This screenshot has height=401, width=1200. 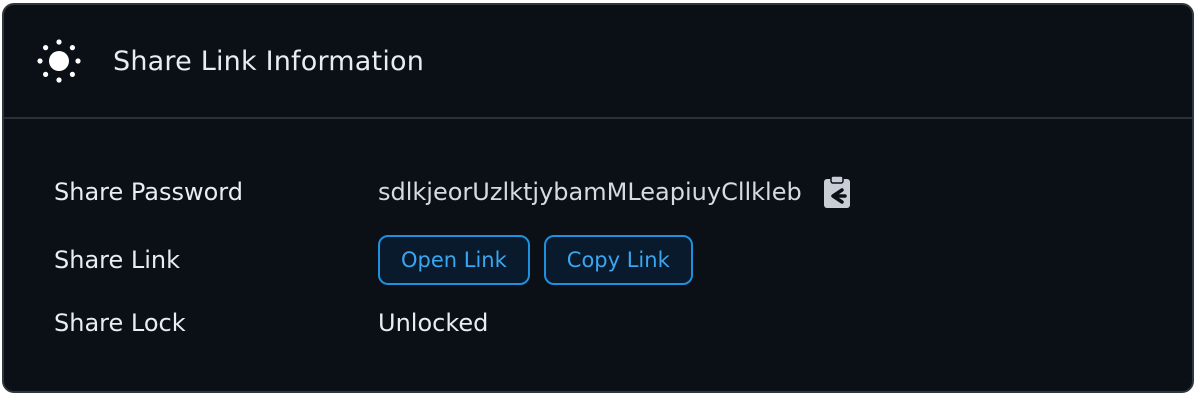 What do you see at coordinates (454, 260) in the screenshot?
I see `open-link-button: Open Link` at bounding box center [454, 260].